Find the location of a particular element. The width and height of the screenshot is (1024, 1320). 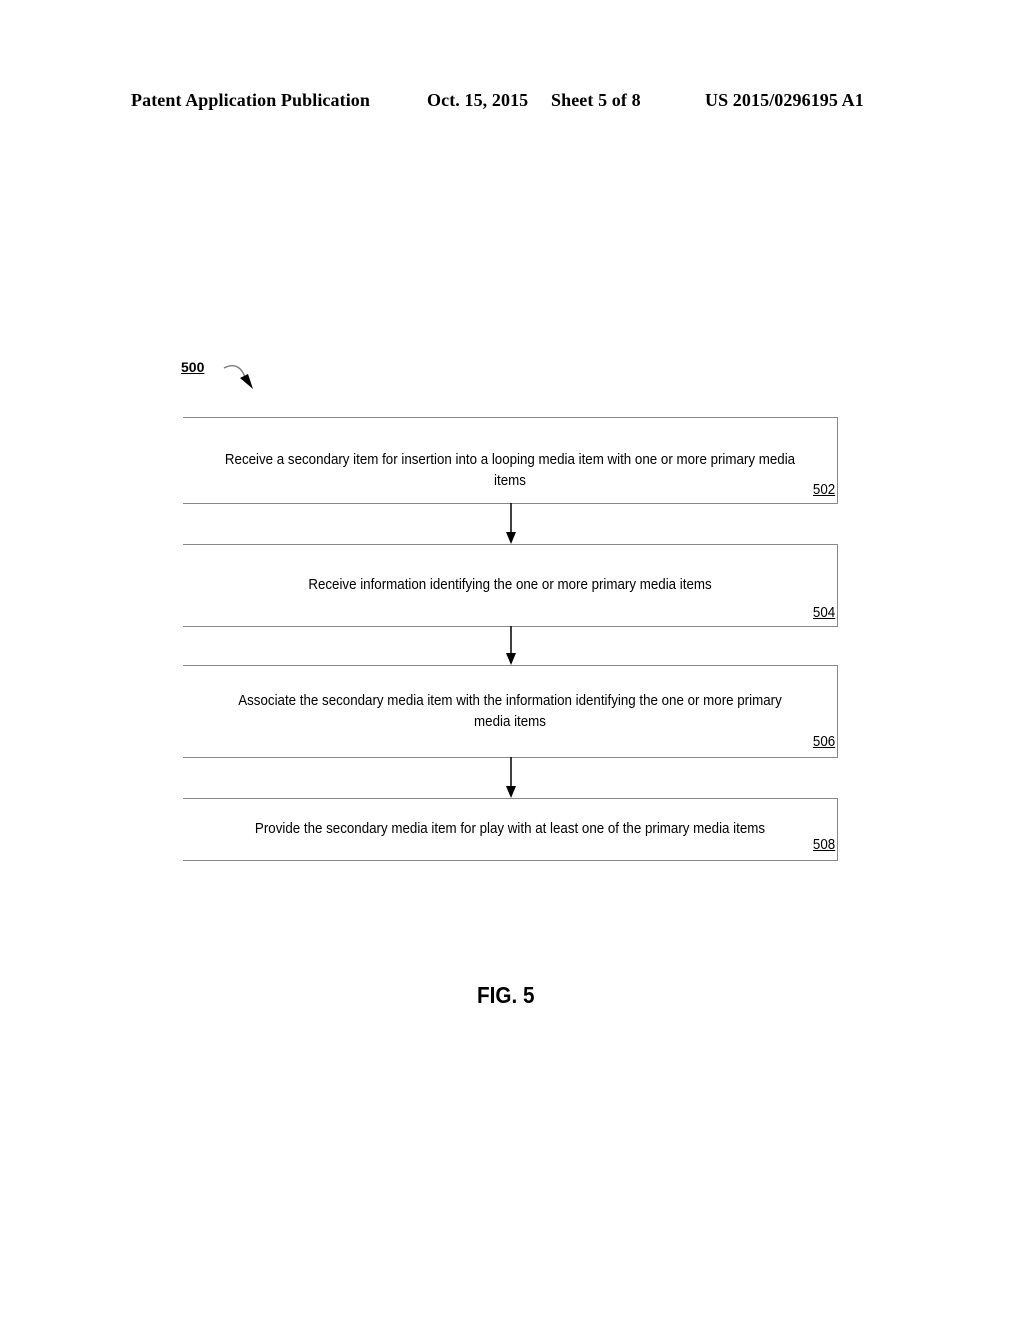

publication-date: Oct. 15, 2015 is located at coordinates (478, 100).